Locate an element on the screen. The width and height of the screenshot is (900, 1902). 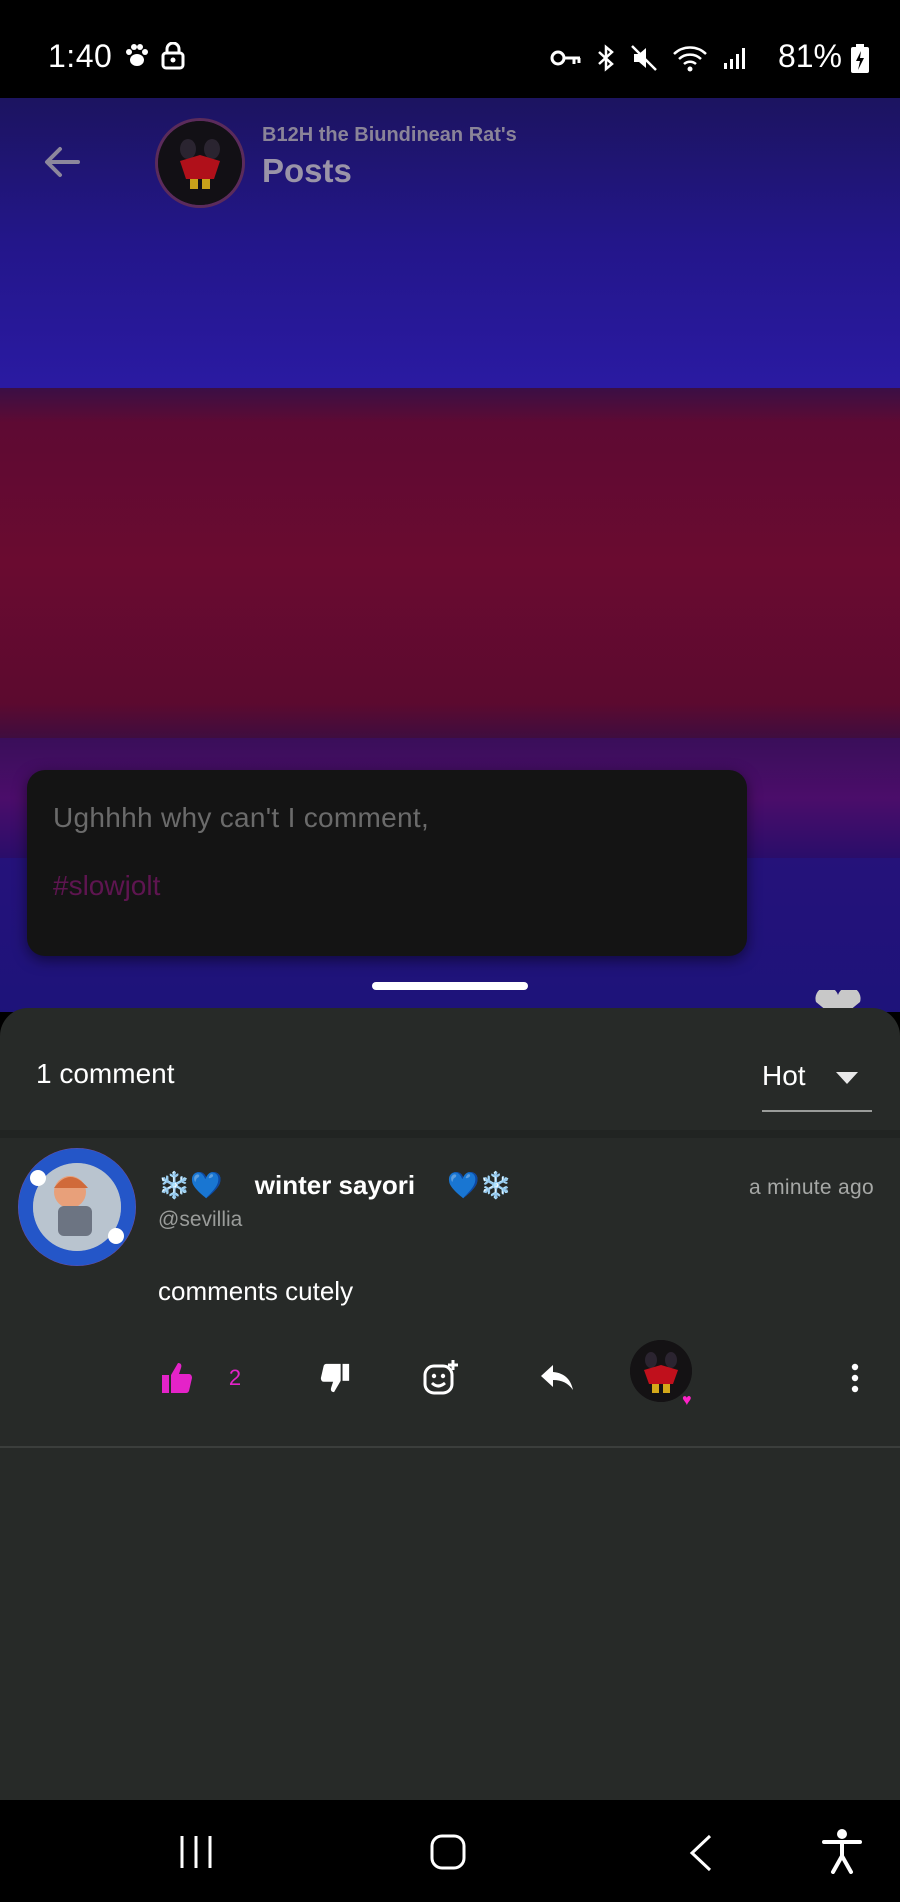
post-text: Ughhhh why can't I comment, is located at coordinates (241, 817).